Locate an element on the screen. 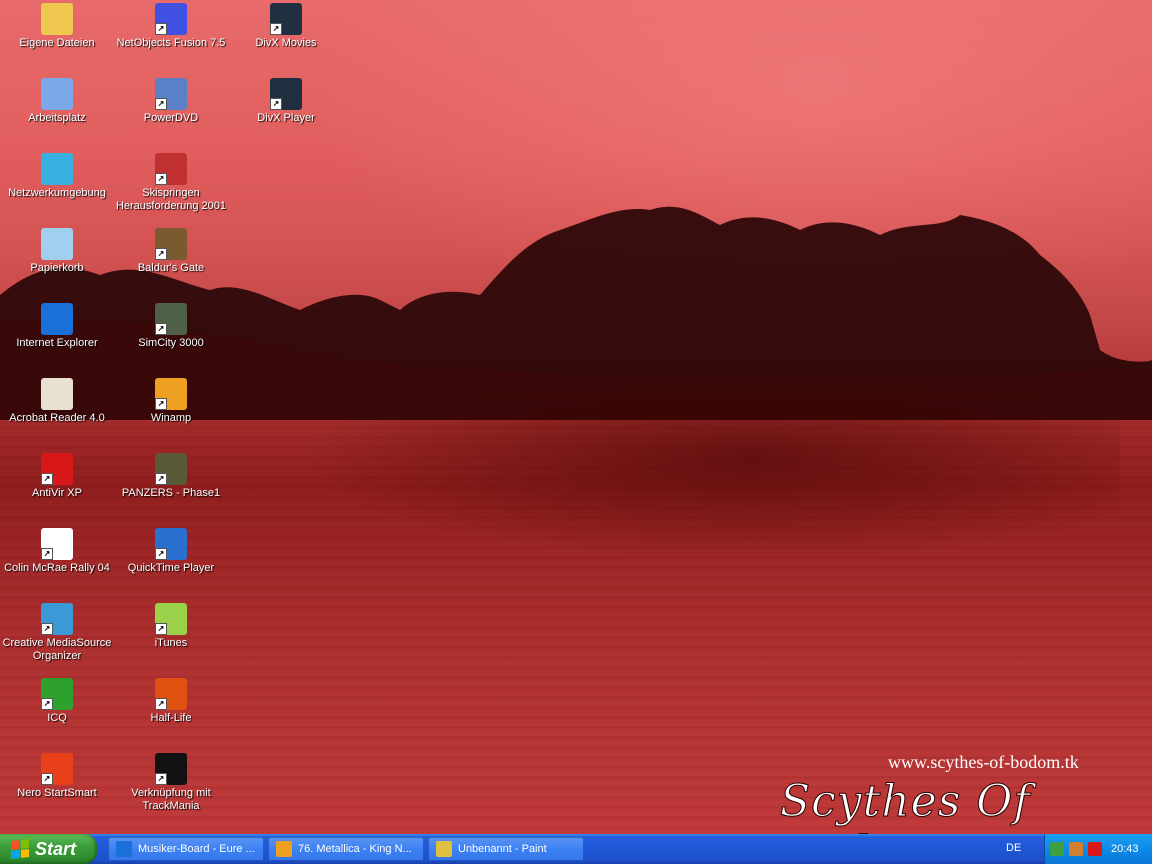  desktop-icon-label: iTunes is located at coordinates (171, 643).